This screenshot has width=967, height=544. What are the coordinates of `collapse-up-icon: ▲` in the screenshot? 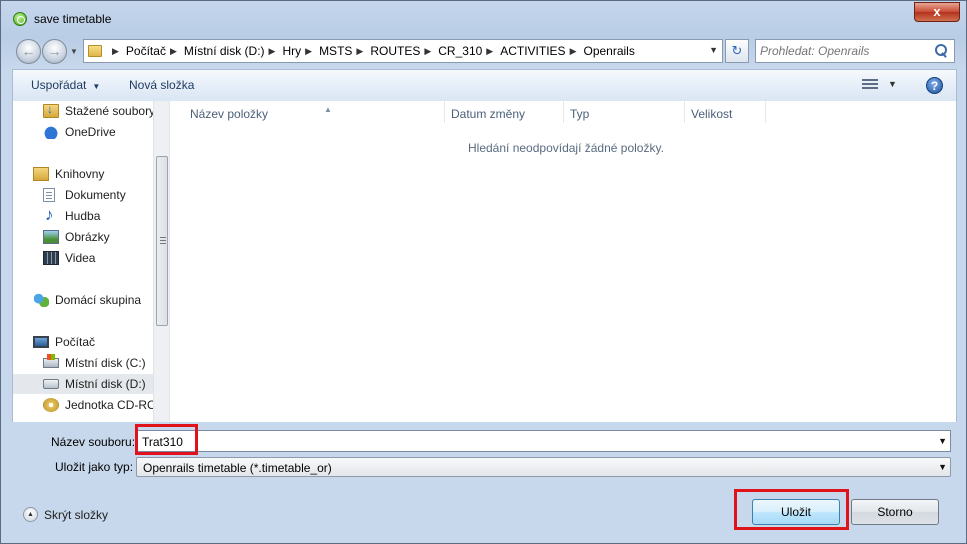 It's located at (30, 514).